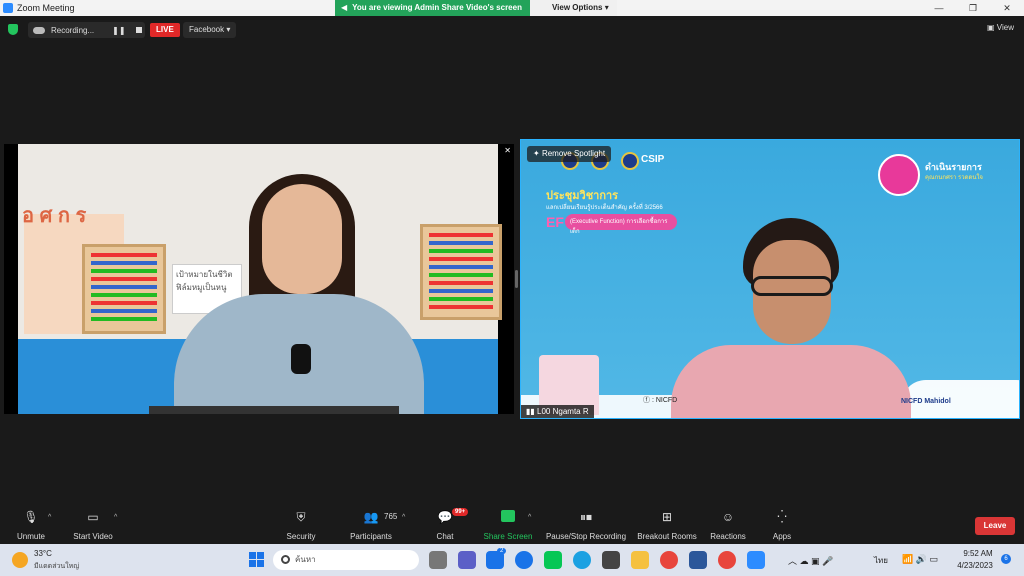  I want to click on pause-icon: ❚❚, so click(118, 30).